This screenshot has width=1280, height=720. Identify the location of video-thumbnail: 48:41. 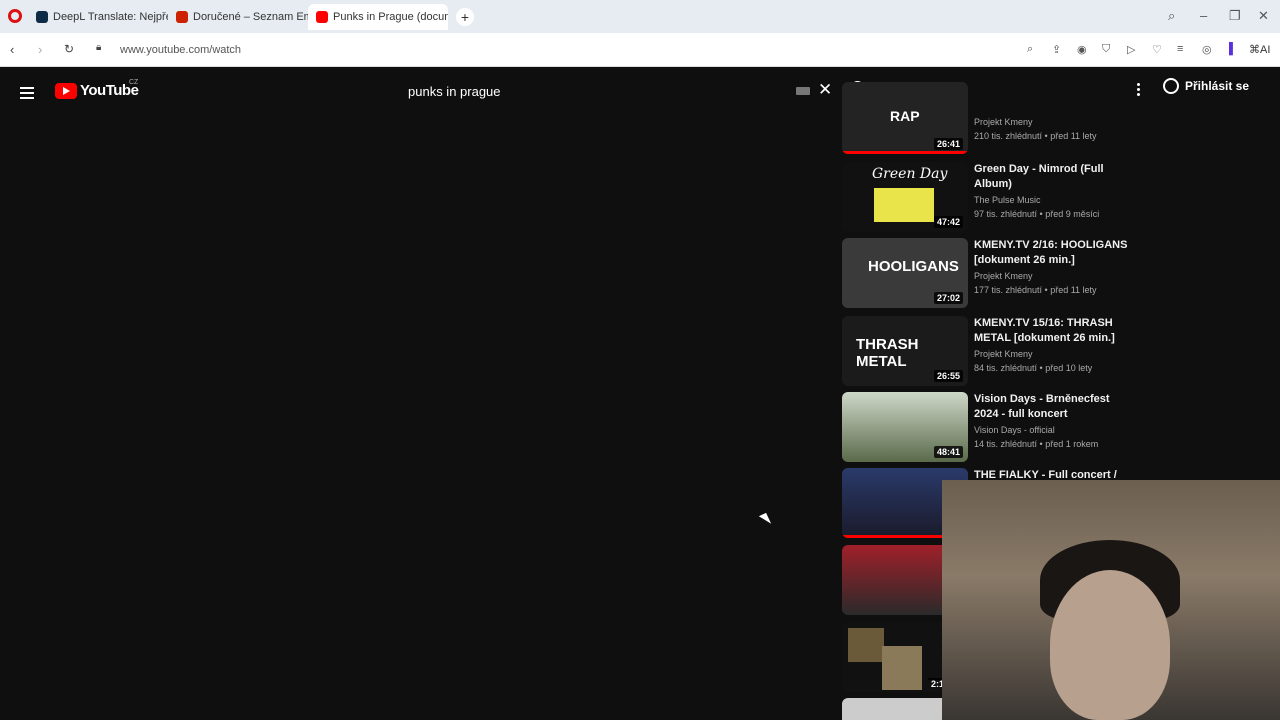
(905, 427).